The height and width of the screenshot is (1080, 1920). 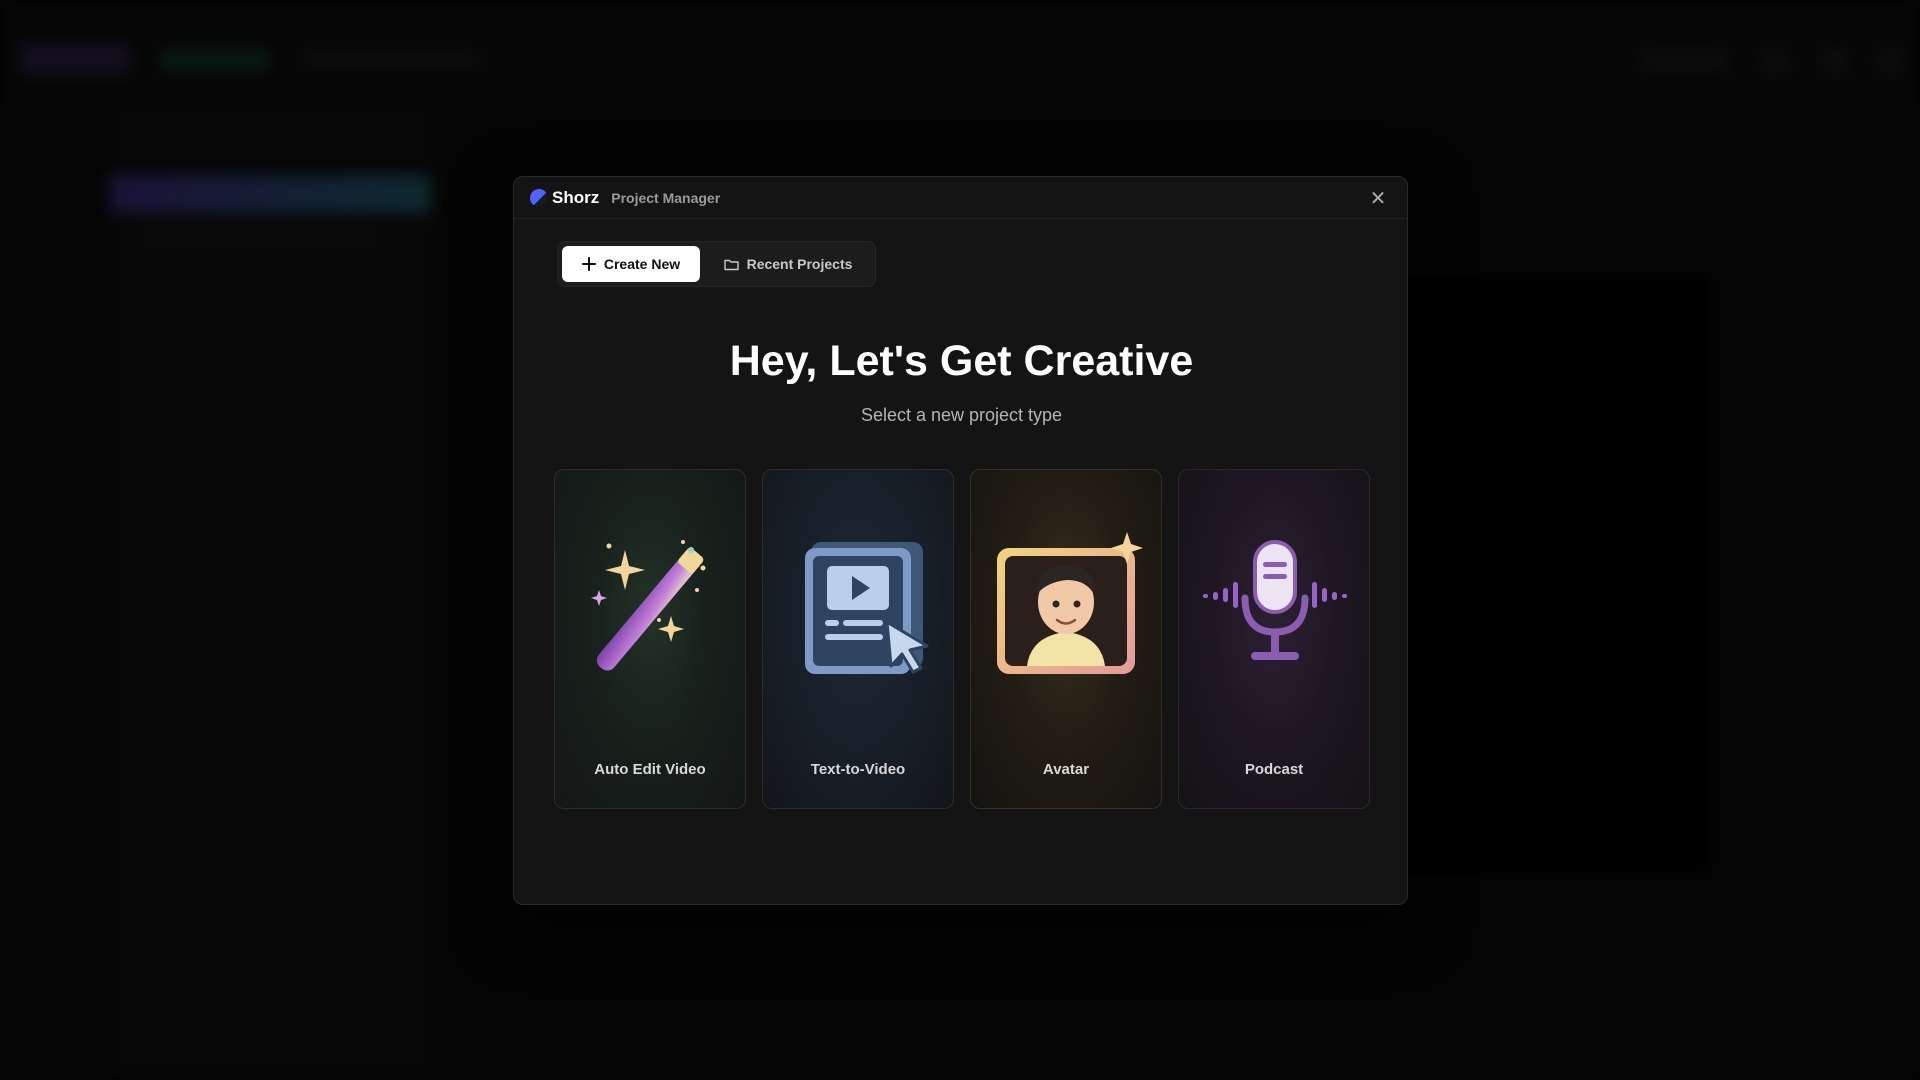 What do you see at coordinates (961, 361) in the screenshot?
I see `page-title: Hey, Let's Get Creative` at bounding box center [961, 361].